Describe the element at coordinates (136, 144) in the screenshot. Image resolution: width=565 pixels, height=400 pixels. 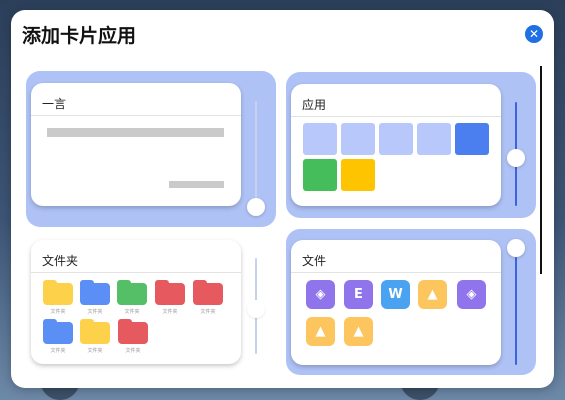
I see `card-yiyan: 一言` at that location.